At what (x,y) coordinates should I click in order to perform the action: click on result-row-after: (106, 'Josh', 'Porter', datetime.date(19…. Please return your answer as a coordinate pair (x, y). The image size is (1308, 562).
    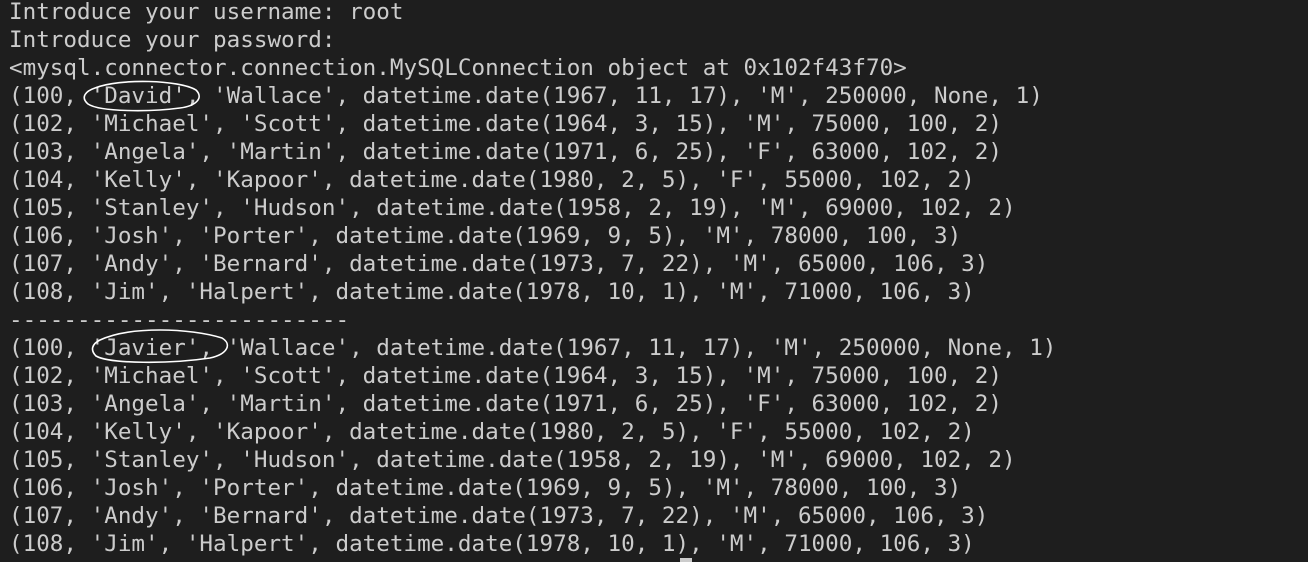
    Looking at the image, I should click on (485, 488).